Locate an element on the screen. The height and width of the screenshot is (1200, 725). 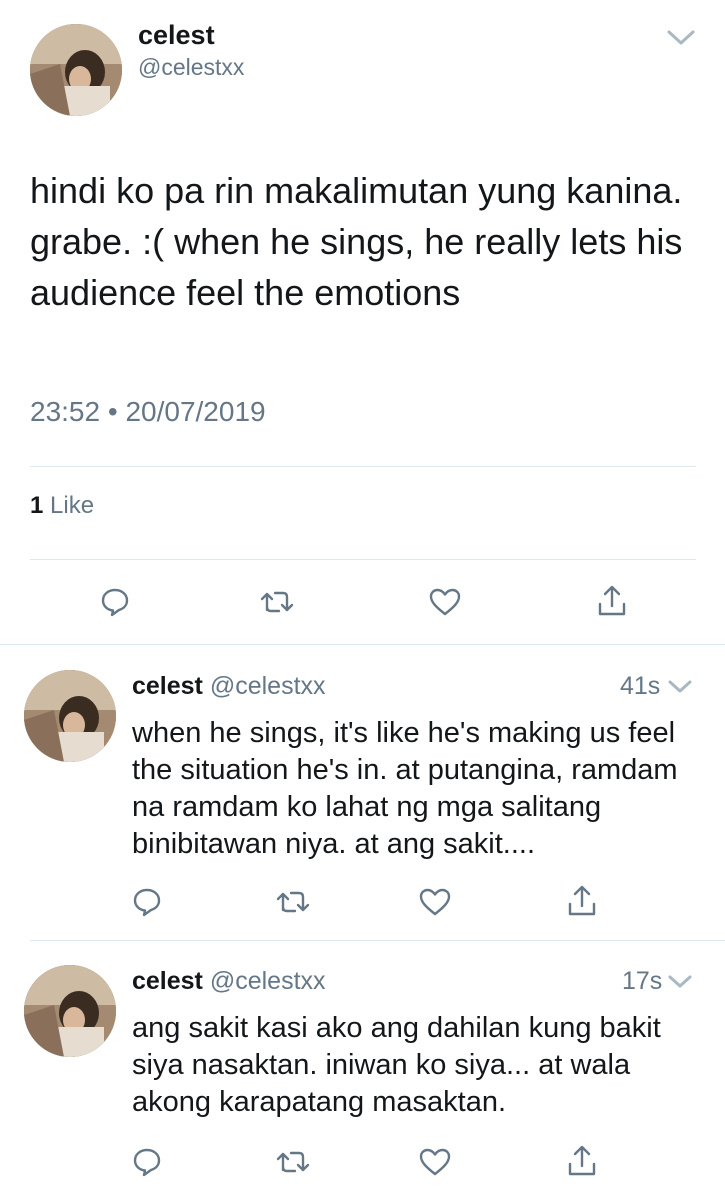
tweet-time: 23:52 is located at coordinates (65, 411).